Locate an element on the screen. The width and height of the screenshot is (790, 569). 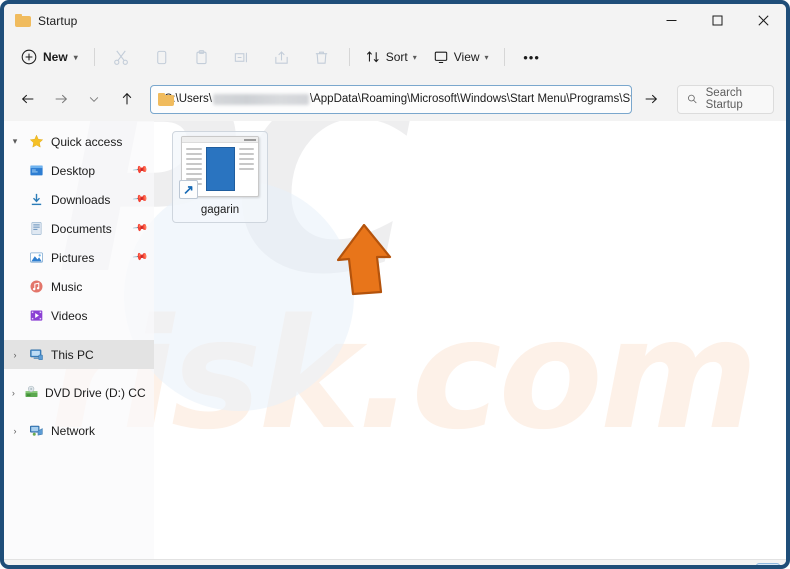
close-button is located at coordinates (763, 20).